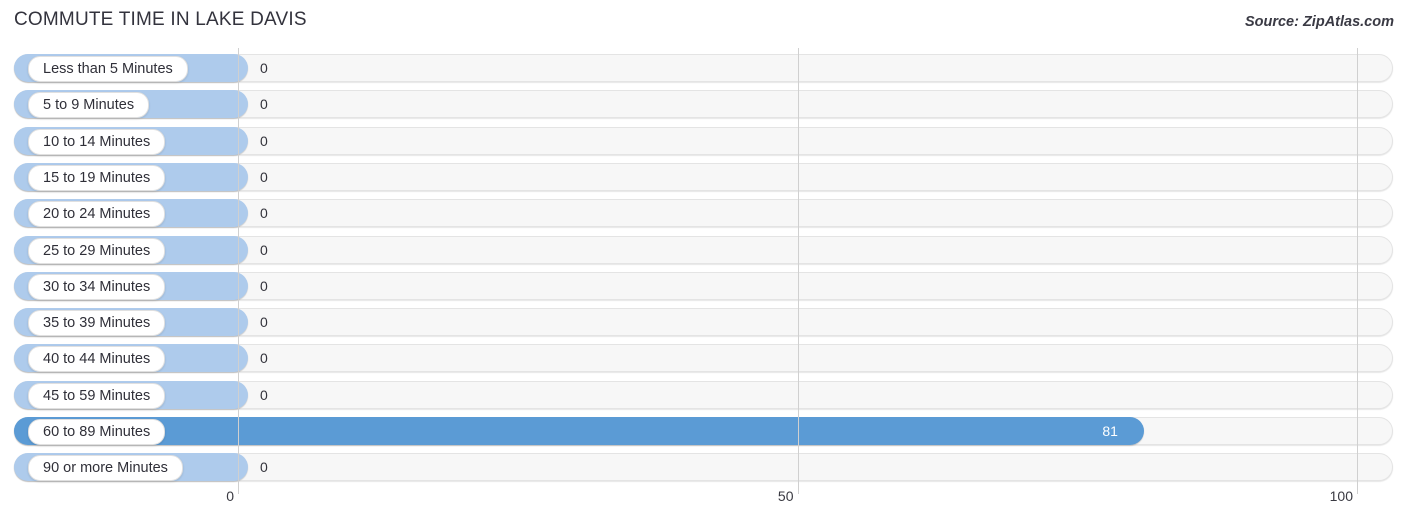  Describe the element at coordinates (703, 104) in the screenshot. I see `bar-row: 5 to 9 Minutes 0` at that location.